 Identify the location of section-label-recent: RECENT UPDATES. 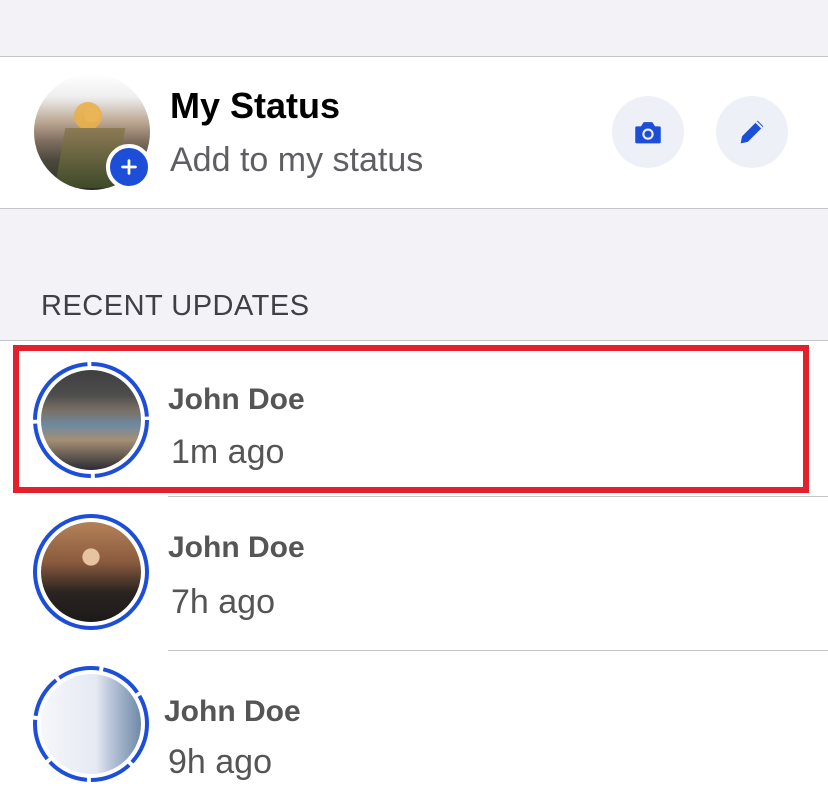
(175, 306).